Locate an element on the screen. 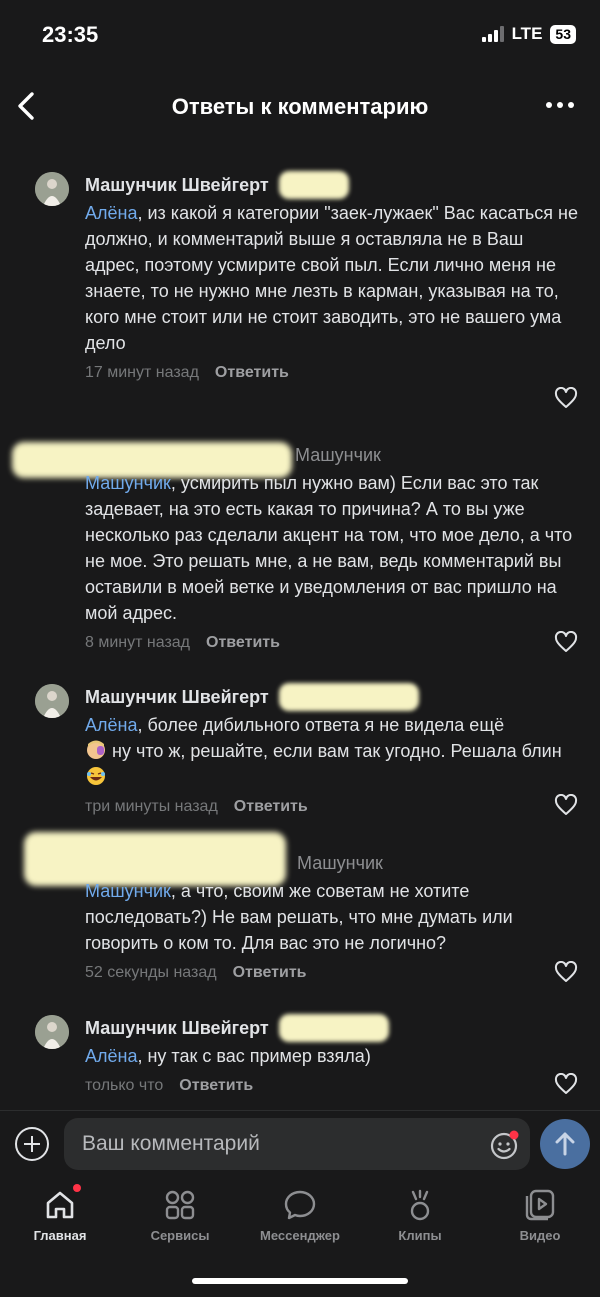  network-label: LTE is located at coordinates (527, 33).